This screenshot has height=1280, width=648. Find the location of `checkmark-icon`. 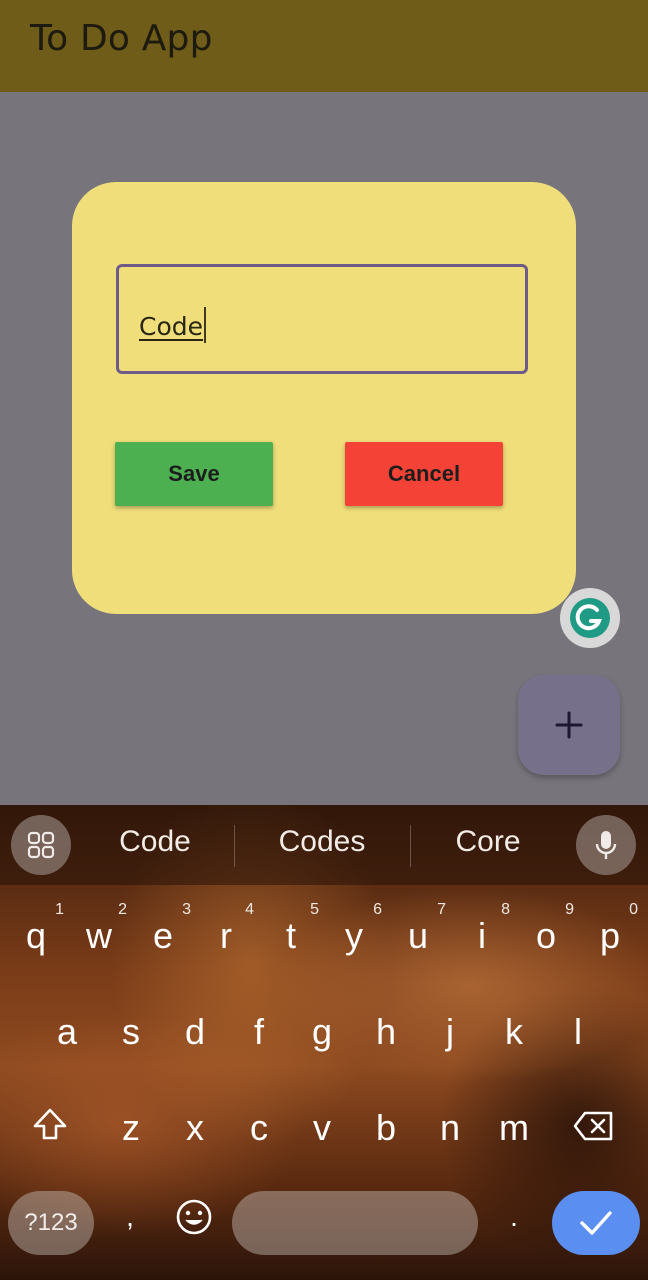

checkmark-icon is located at coordinates (596, 1223).